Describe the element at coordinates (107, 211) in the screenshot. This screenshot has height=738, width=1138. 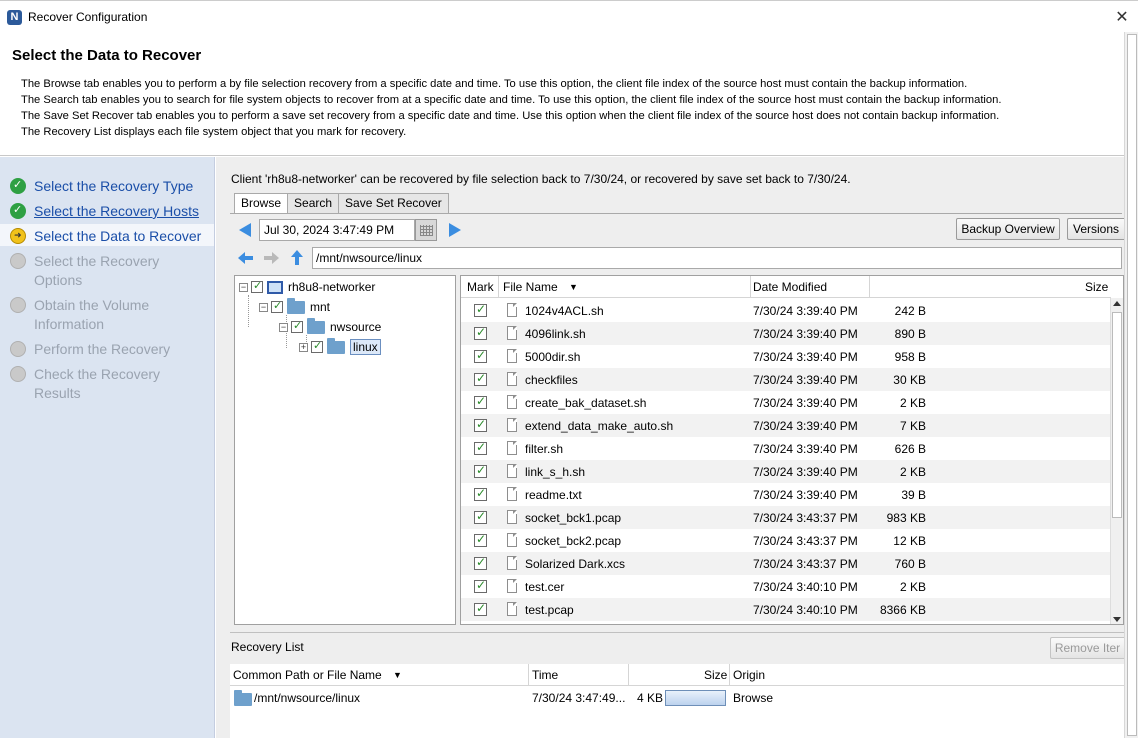
I see `step-recovery-hosts: Select the Recovery Hosts` at that location.